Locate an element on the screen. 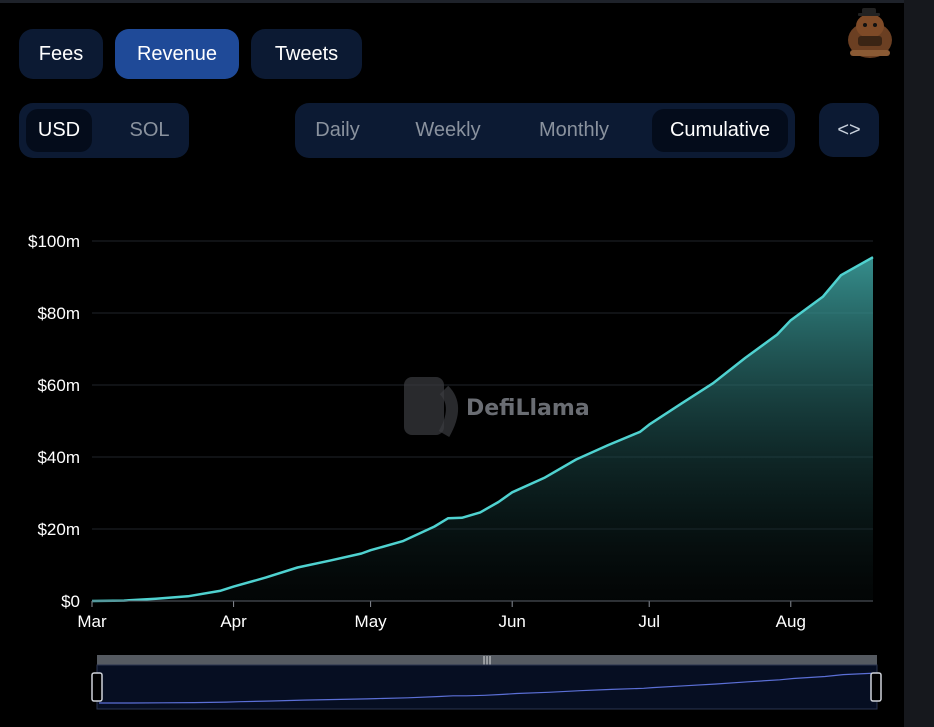 This screenshot has height=727, width=934. y-tick-label: $80m is located at coordinates (58, 313).